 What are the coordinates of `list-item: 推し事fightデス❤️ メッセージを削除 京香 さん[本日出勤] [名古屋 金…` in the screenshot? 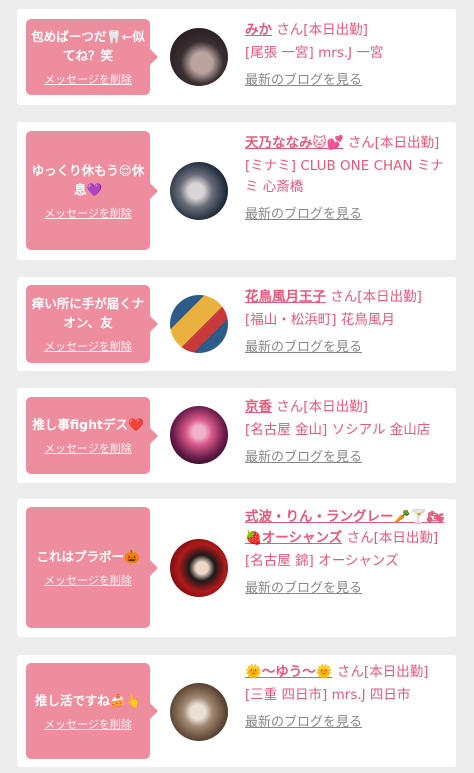 It's located at (236, 435).